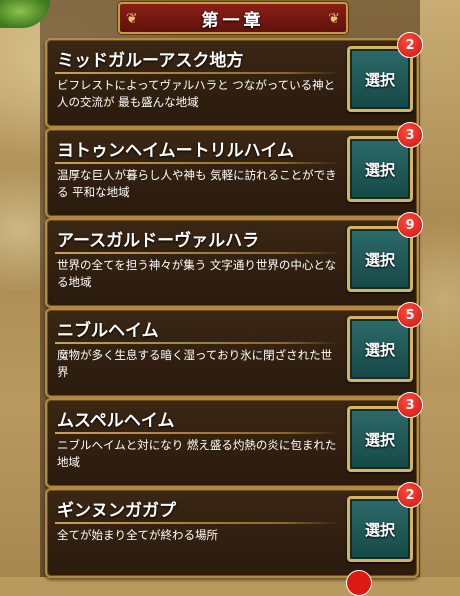 Image resolution: width=460 pixels, height=596 pixels. Describe the element at coordinates (196, 93) in the screenshot. I see `region-description: ビフレストによってヴァルハラと つながっている神と人の交流が 最も盛んな地域` at that location.